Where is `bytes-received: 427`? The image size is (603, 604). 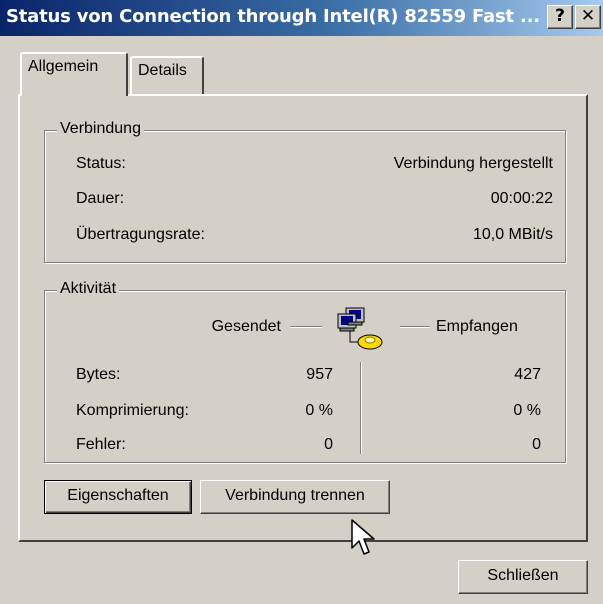 bytes-received: 427 is located at coordinates (527, 374).